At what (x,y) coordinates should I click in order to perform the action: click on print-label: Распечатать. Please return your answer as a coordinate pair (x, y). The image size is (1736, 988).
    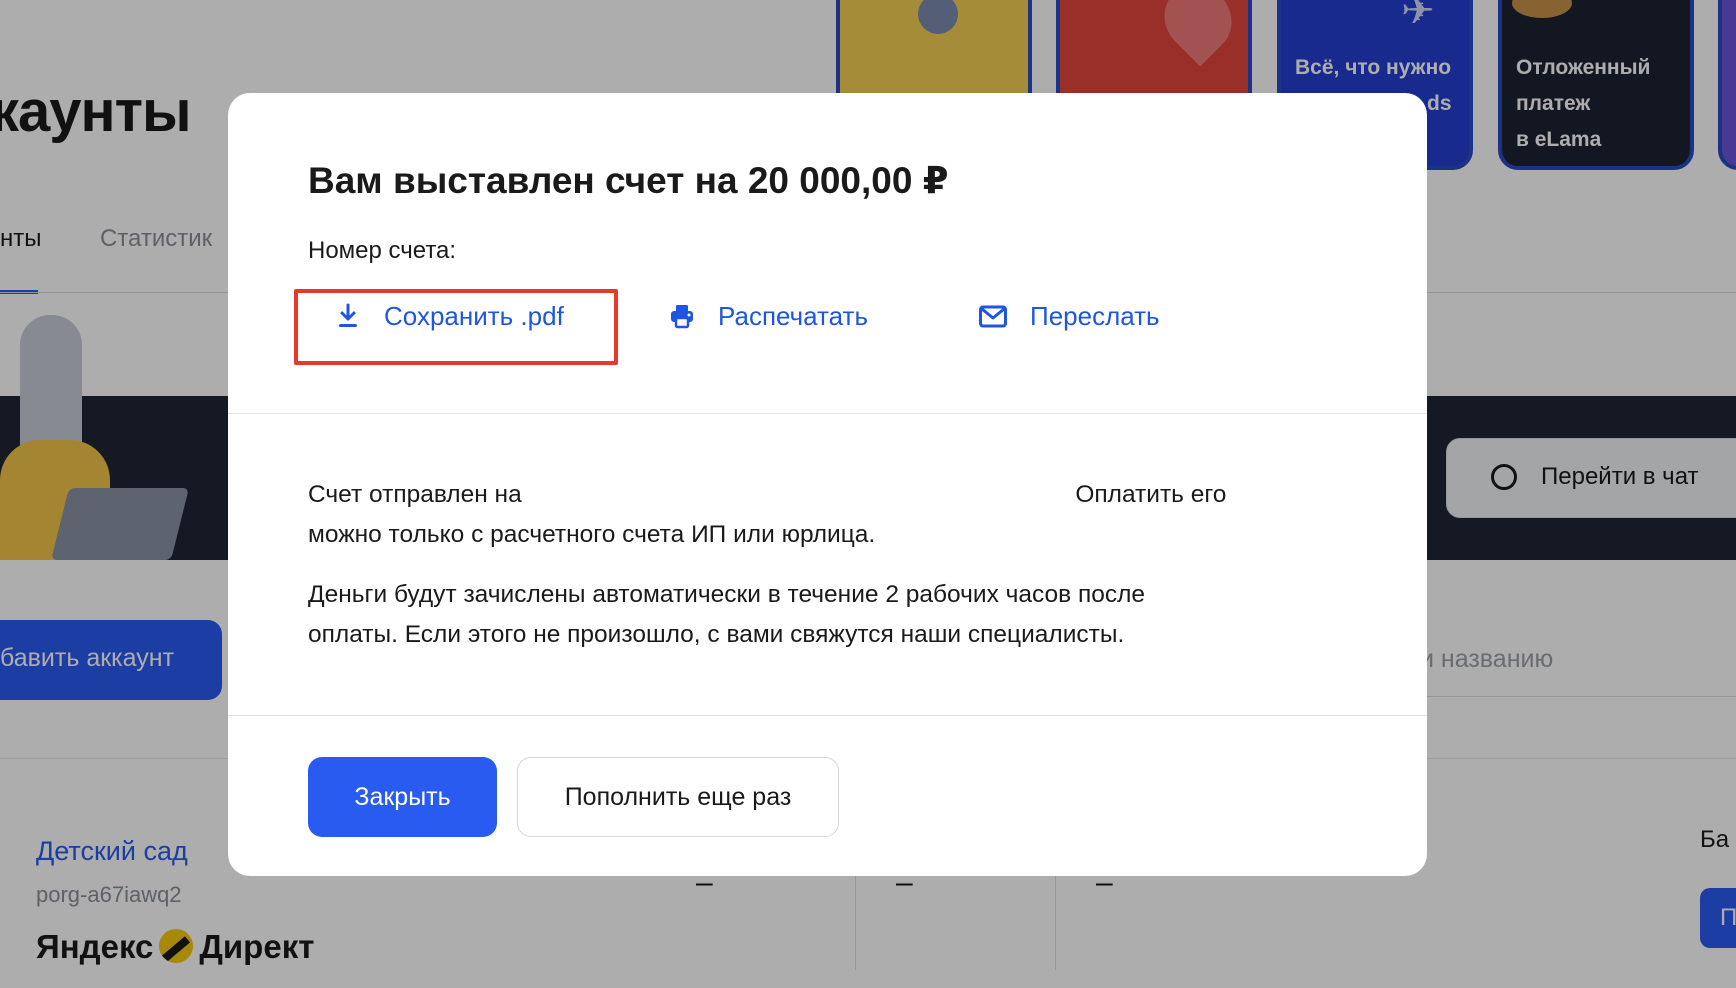
    Looking at the image, I should click on (793, 315).